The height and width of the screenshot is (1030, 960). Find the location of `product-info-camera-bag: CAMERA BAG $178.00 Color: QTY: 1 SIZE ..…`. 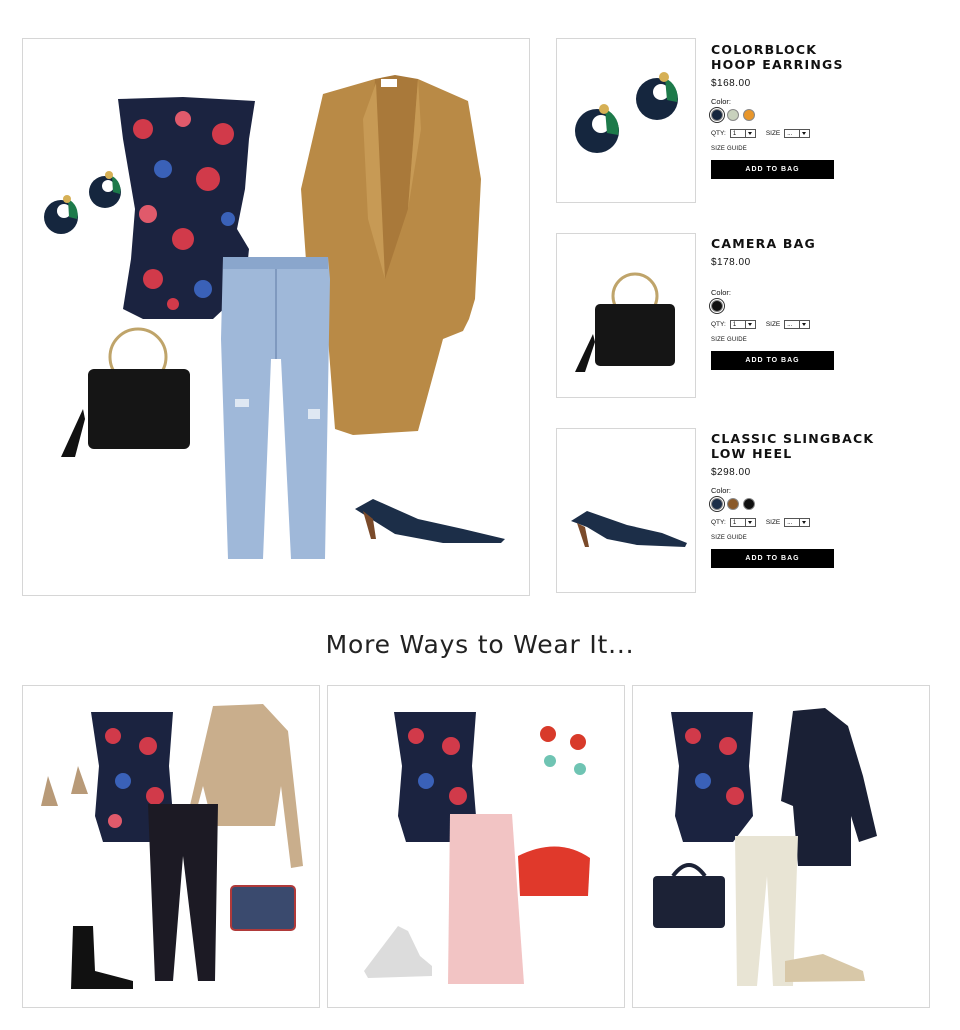

product-info-camera-bag: CAMERA BAG $178.00 Color: QTY: 1 SIZE ..… is located at coordinates (810, 303).